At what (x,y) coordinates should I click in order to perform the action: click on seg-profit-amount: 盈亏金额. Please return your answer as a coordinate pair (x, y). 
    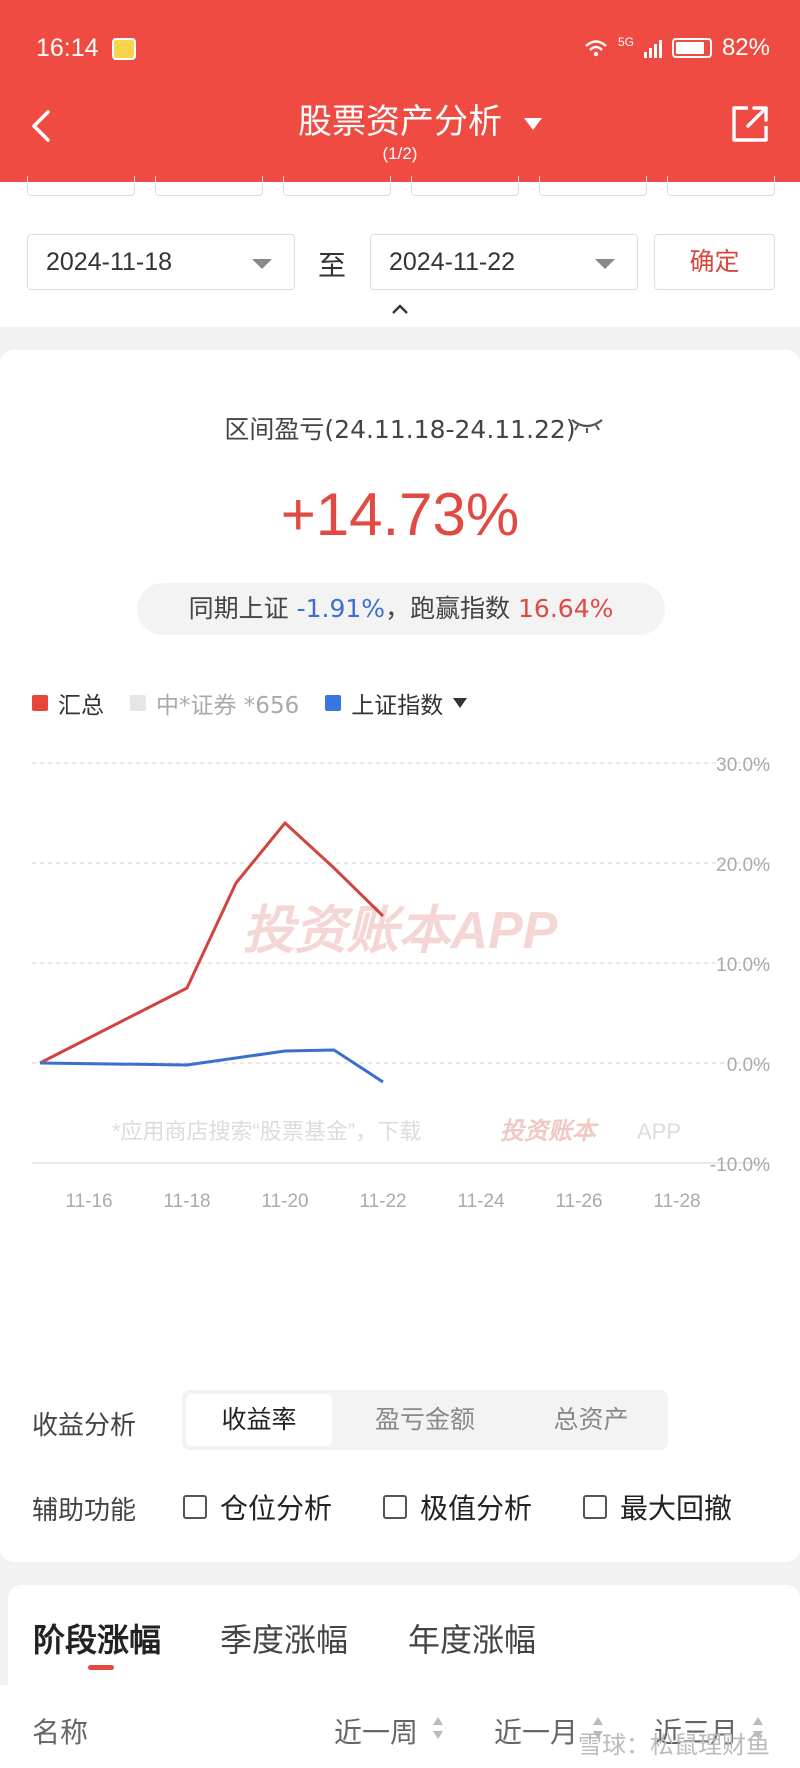
    Looking at the image, I should click on (425, 1420).